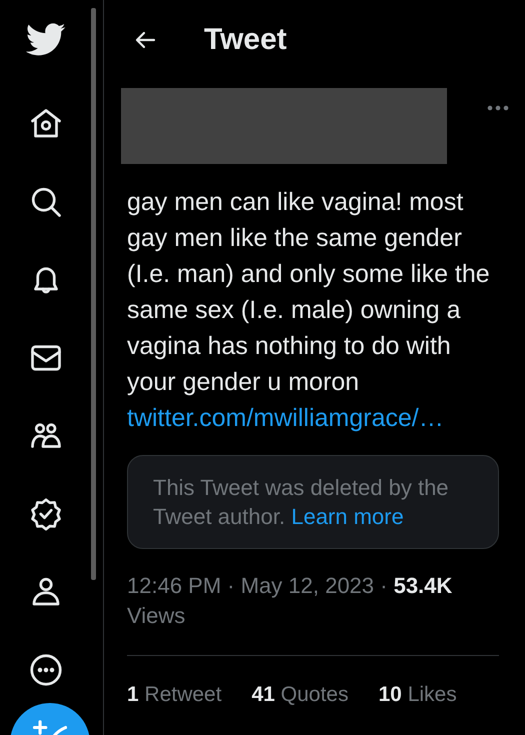  Describe the element at coordinates (290, 601) in the screenshot. I see `tweet-timestamp-views: 12:46 PM · May 12, 2023 · 53.4K Views` at that location.